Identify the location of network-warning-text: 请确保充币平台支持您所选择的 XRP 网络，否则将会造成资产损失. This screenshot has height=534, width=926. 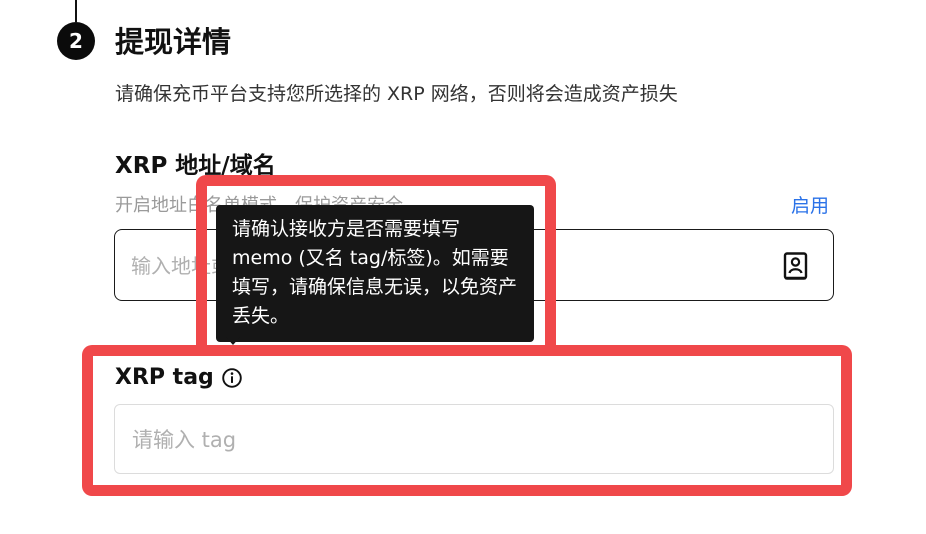
(396, 94).